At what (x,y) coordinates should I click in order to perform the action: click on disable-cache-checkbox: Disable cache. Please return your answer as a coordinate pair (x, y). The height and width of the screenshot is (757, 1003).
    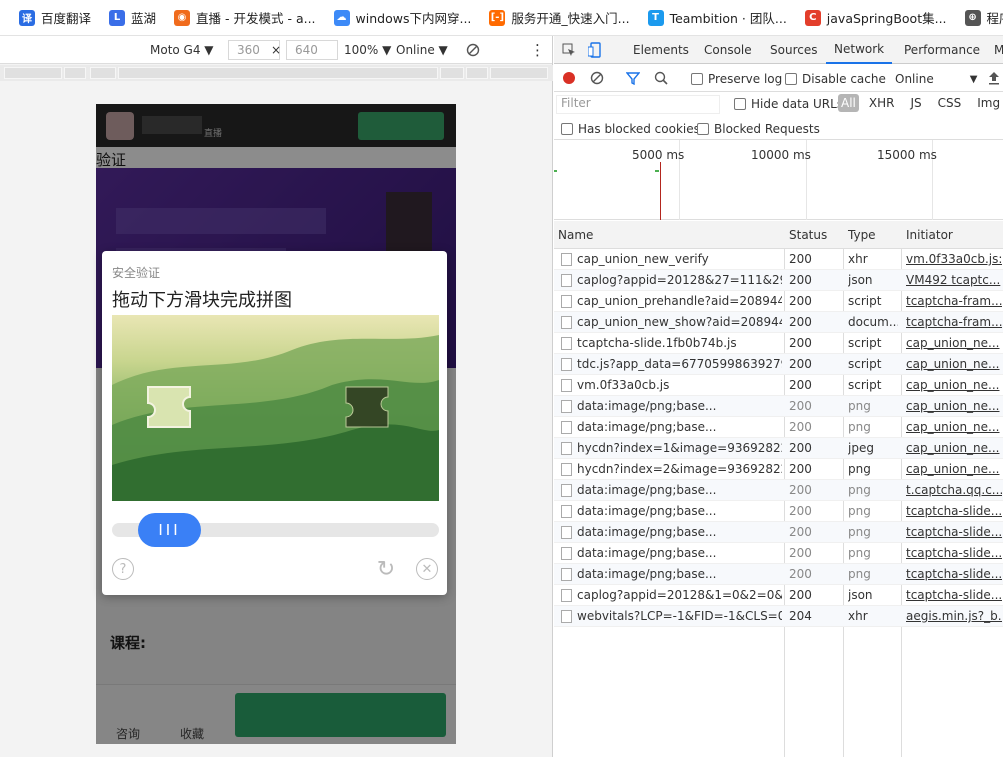
    Looking at the image, I should click on (835, 79).